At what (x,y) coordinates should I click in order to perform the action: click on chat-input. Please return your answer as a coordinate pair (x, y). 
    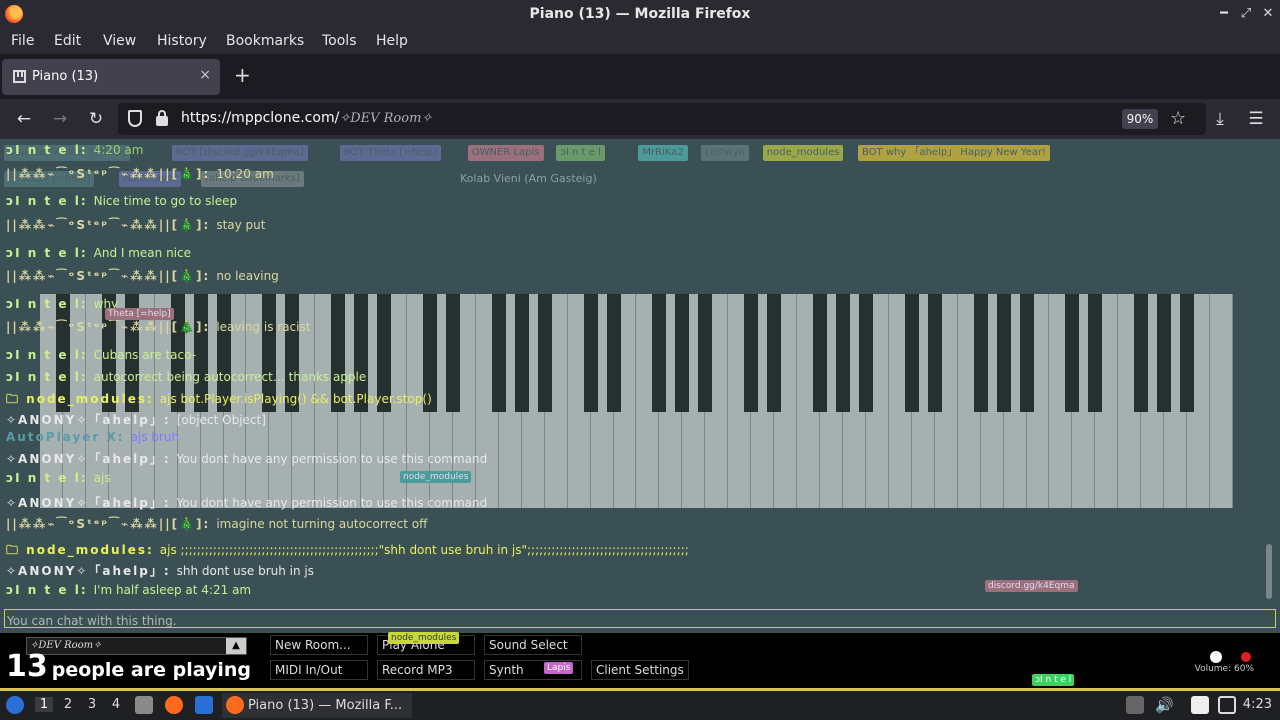
    Looking at the image, I should click on (640, 621).